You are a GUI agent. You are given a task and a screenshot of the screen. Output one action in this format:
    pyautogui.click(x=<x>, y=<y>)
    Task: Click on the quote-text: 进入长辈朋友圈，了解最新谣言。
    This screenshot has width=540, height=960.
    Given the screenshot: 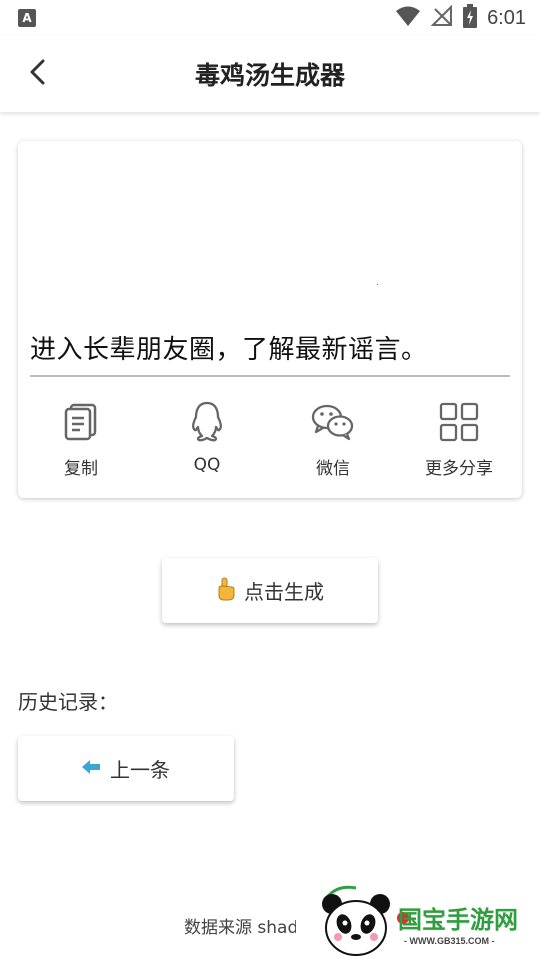 What is the action you would take?
    pyautogui.click(x=229, y=350)
    